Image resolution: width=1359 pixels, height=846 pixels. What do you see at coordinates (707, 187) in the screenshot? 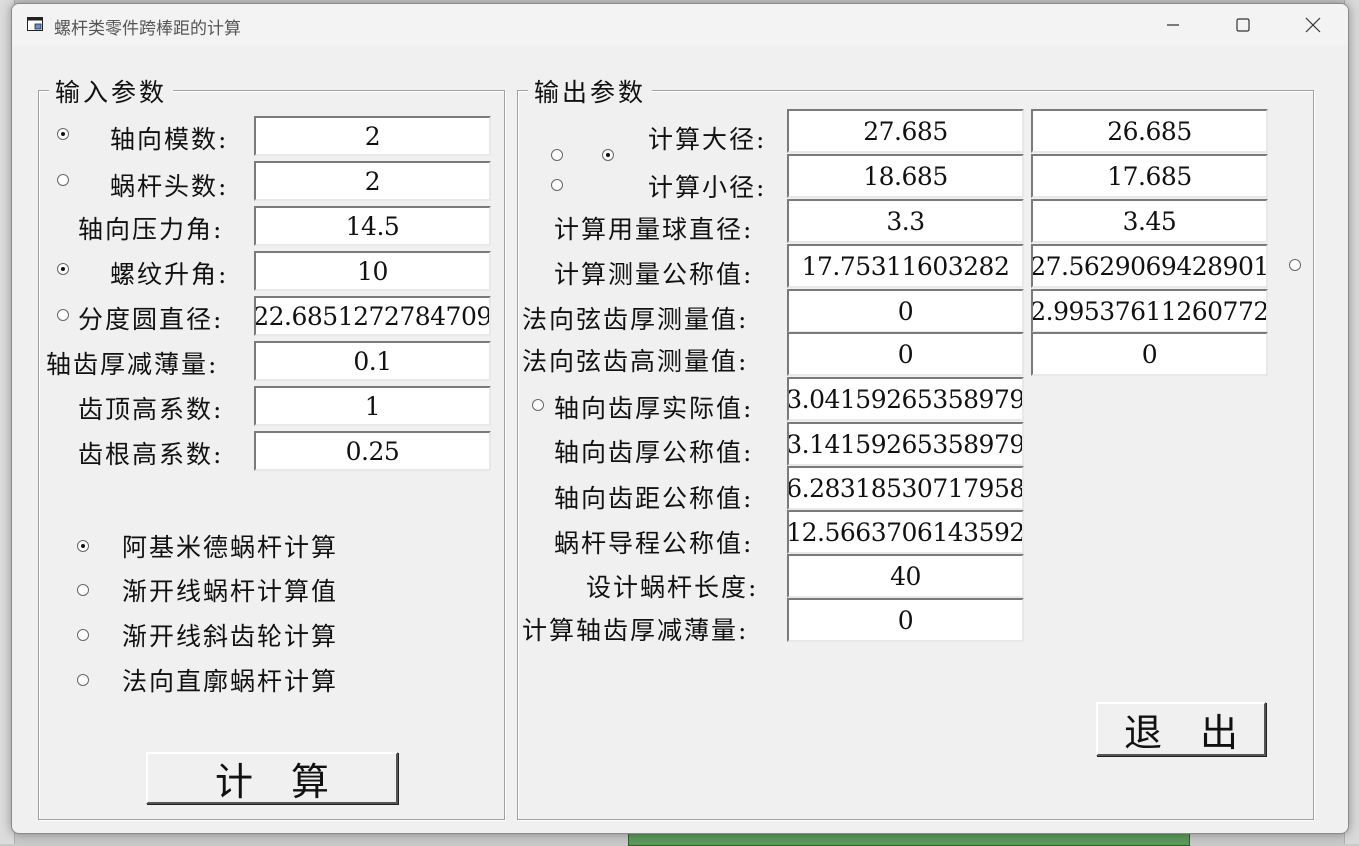
I see `minor-diameter-label: 计算小径:` at bounding box center [707, 187].